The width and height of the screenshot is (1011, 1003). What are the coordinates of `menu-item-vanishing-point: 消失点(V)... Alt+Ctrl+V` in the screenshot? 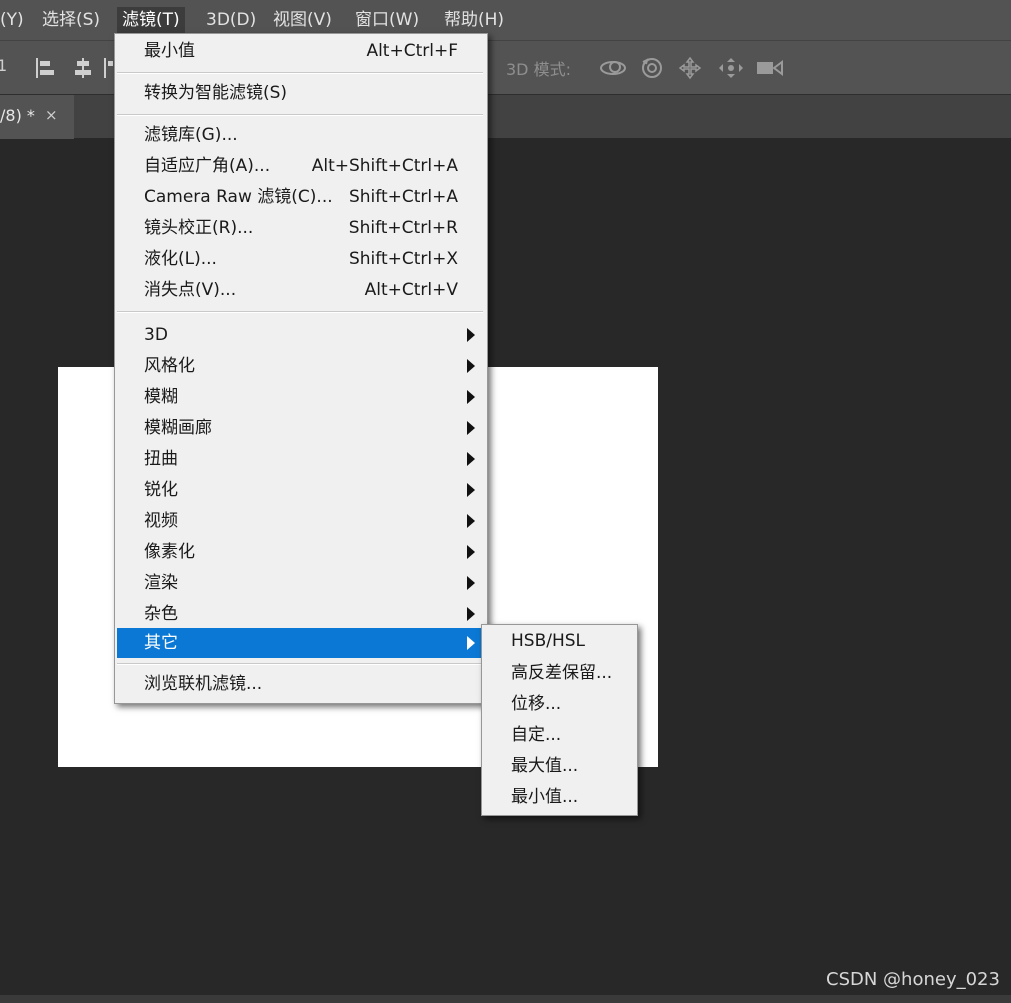 It's located at (301, 290).